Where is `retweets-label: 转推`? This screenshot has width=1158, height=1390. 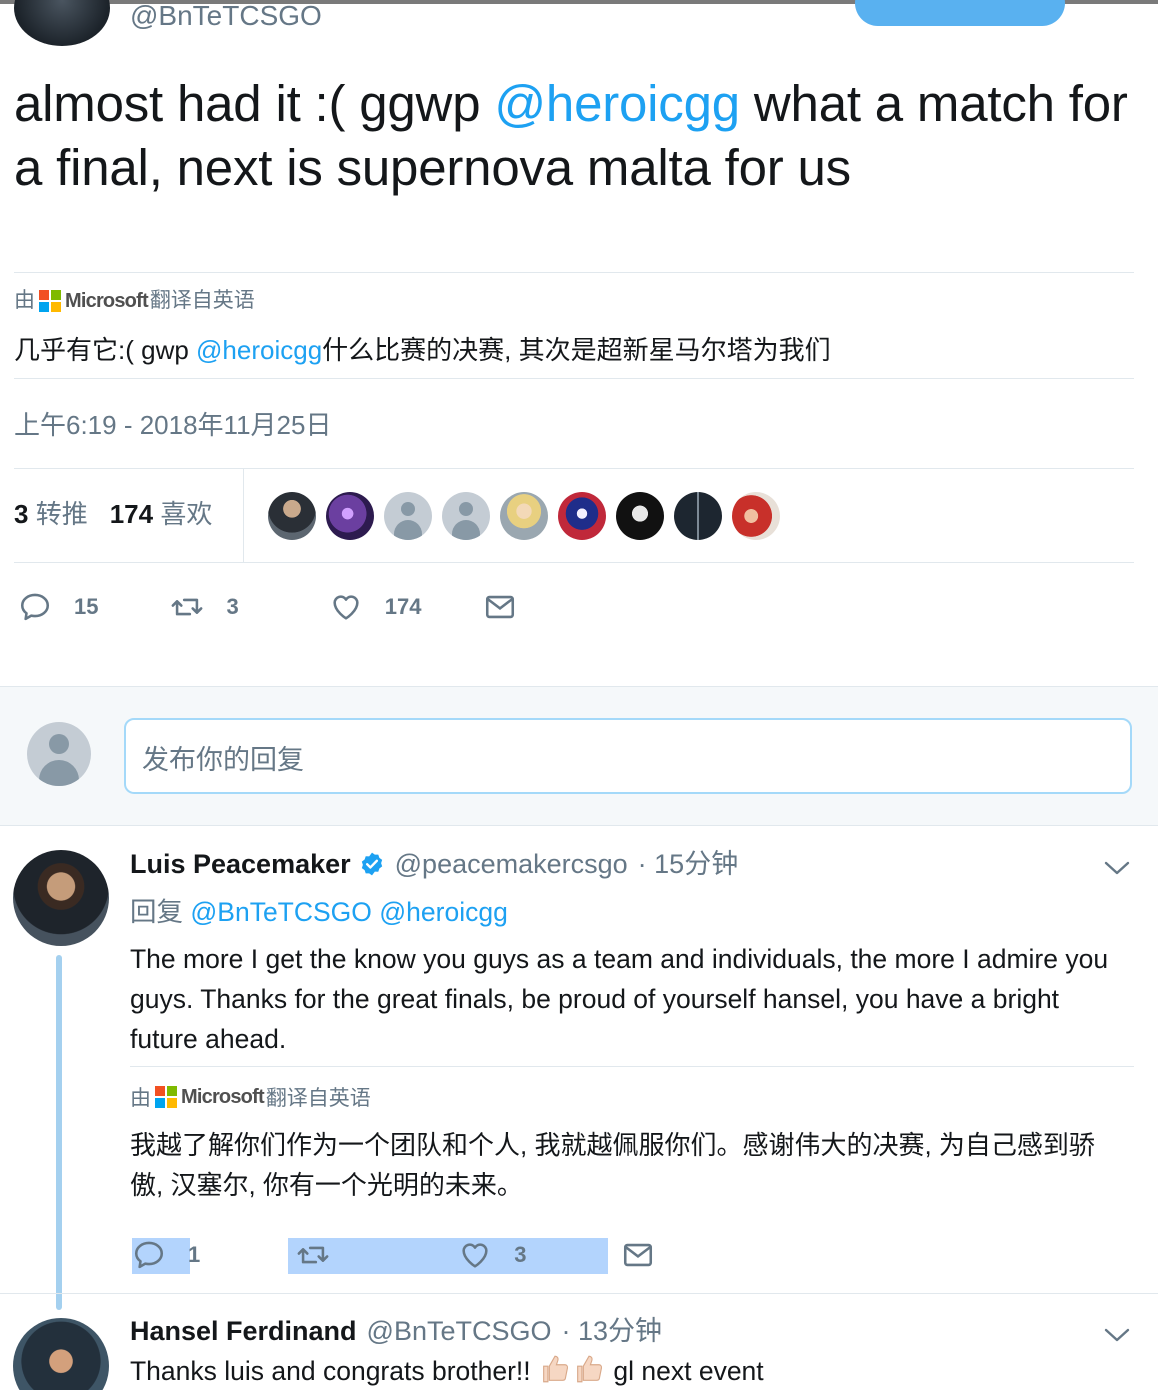 retweets-label: 转推 is located at coordinates (62, 514).